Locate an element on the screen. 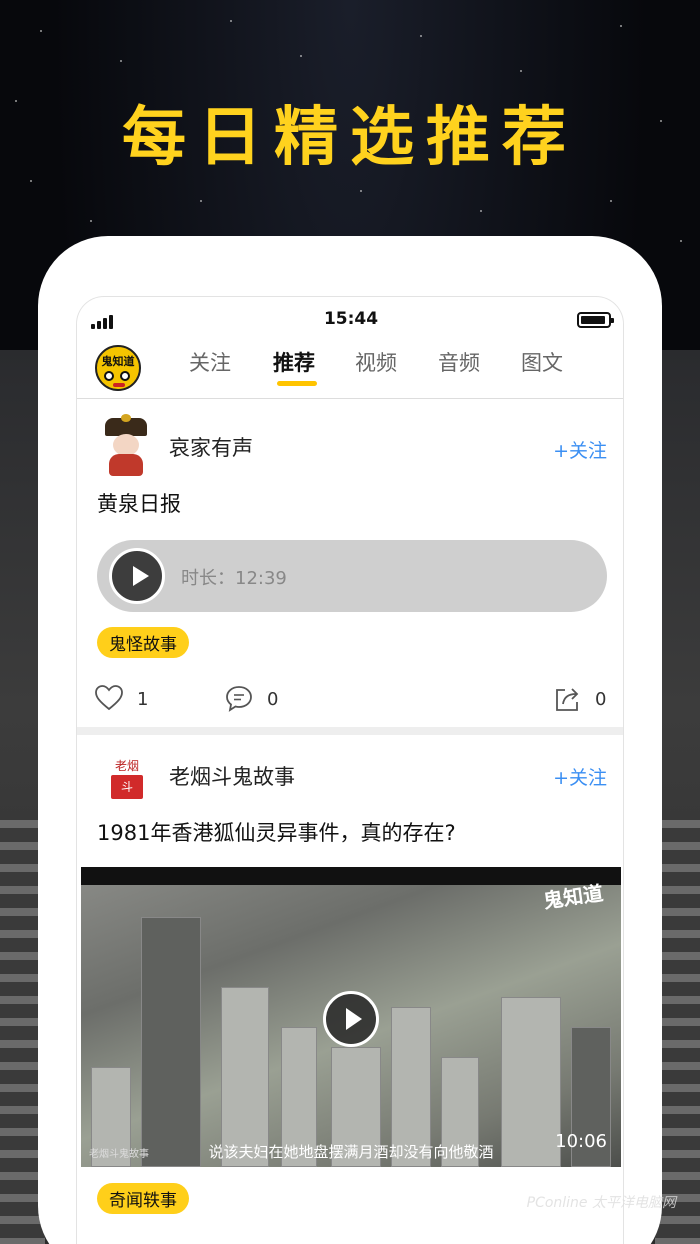 This screenshot has height=1244, width=700. comment-button: 0 is located at coordinates (255, 700).